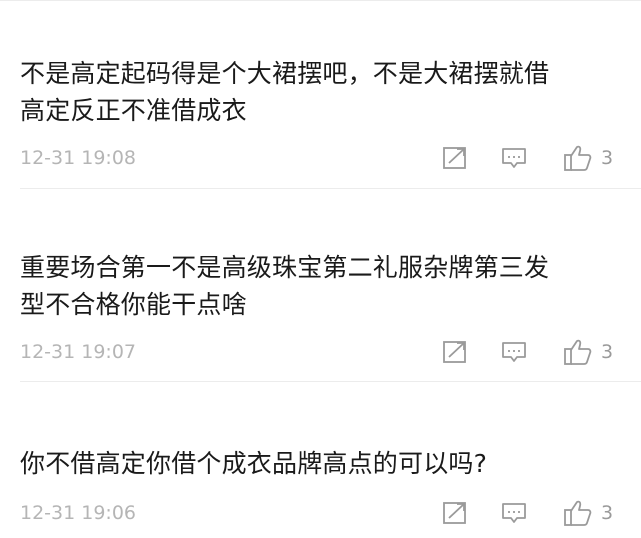 The width and height of the screenshot is (641, 538). I want to click on timestamp: 12-31 19:06, so click(78, 513).